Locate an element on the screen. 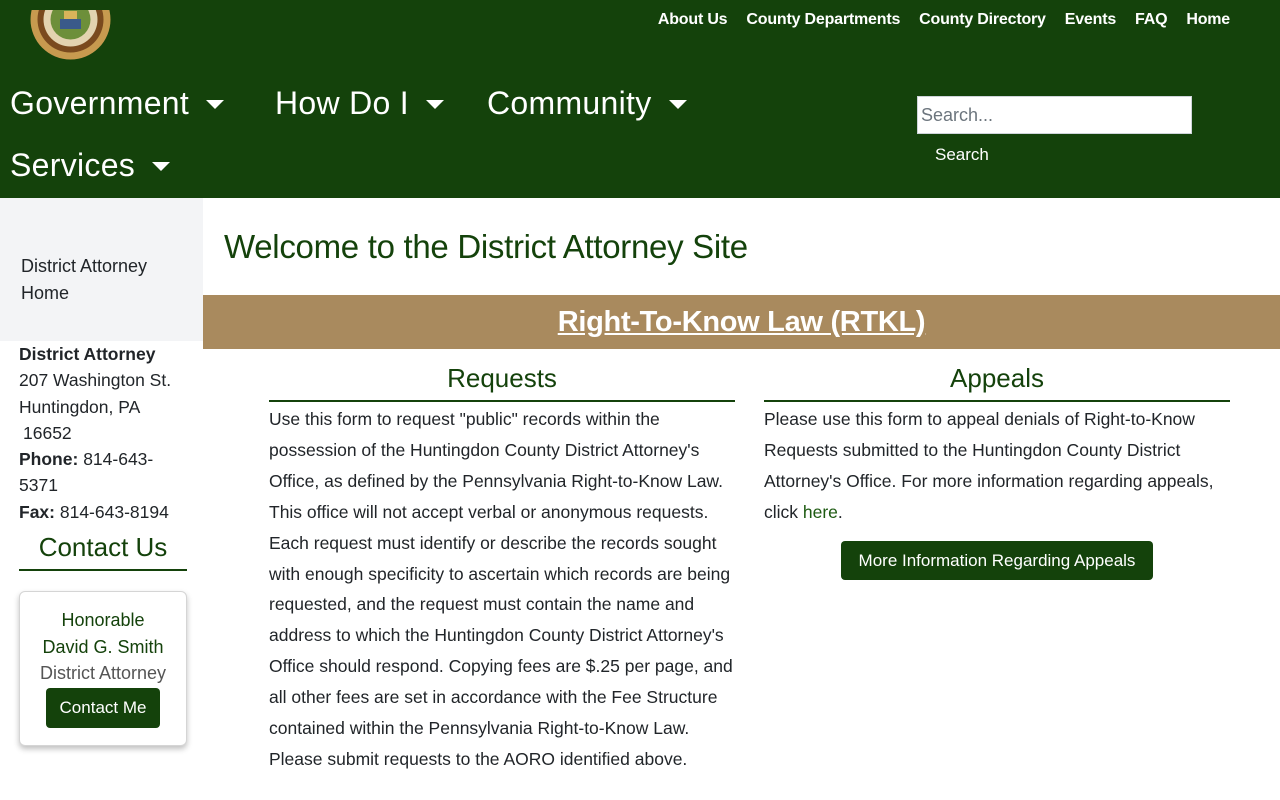  nav-how-do-i: How Do I is located at coordinates (359, 103).